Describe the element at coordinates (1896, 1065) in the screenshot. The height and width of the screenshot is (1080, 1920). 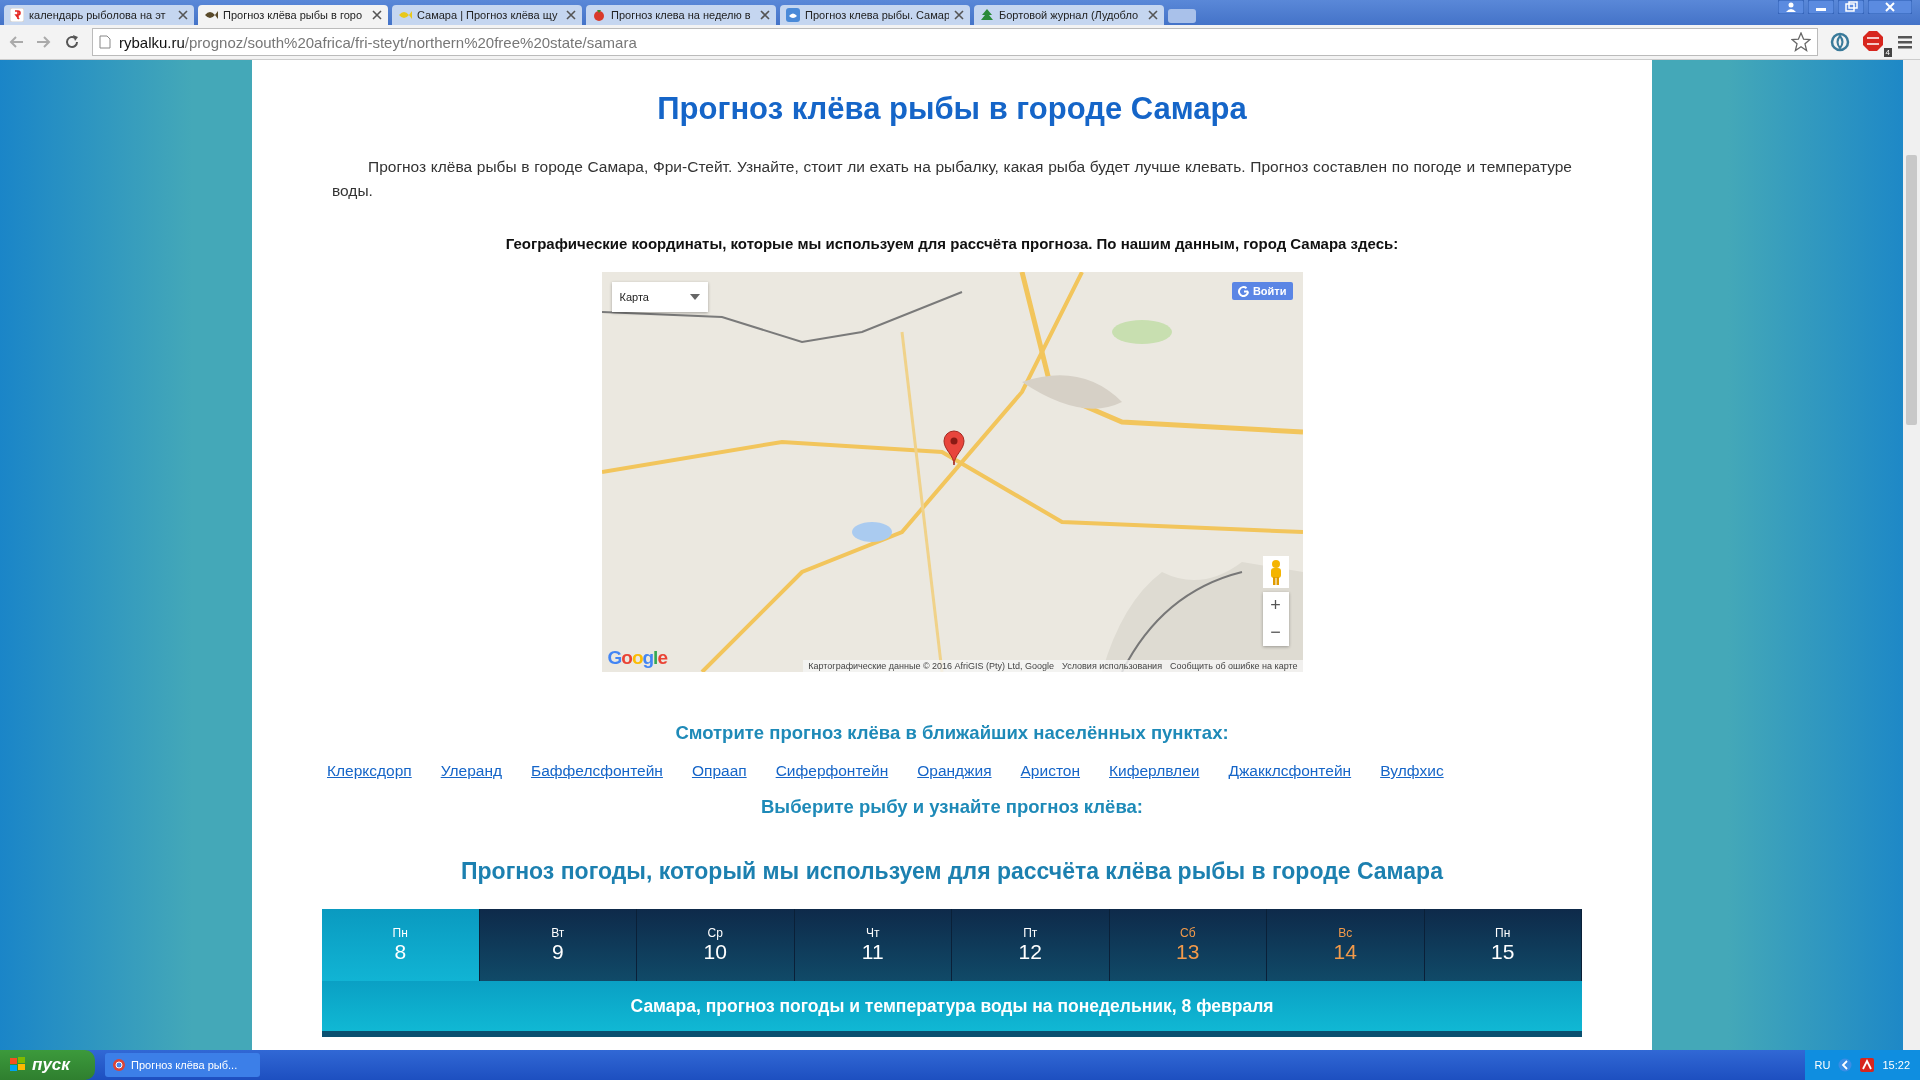
I see `clock: 15:22` at that location.